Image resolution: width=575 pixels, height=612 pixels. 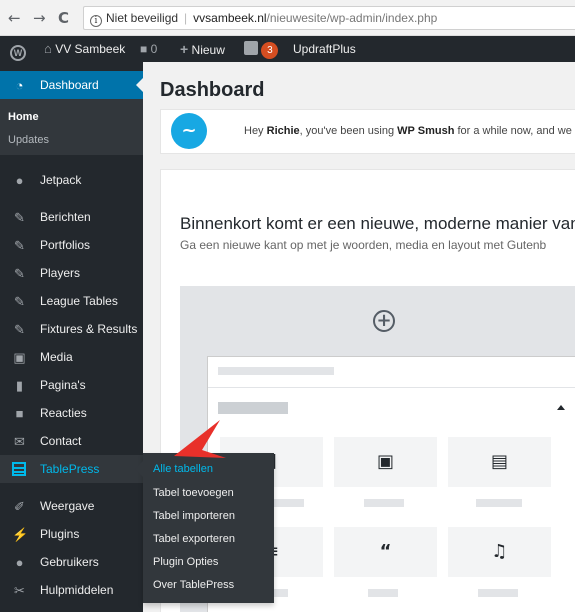 I want to click on reload-icon: C, so click(x=63, y=18).